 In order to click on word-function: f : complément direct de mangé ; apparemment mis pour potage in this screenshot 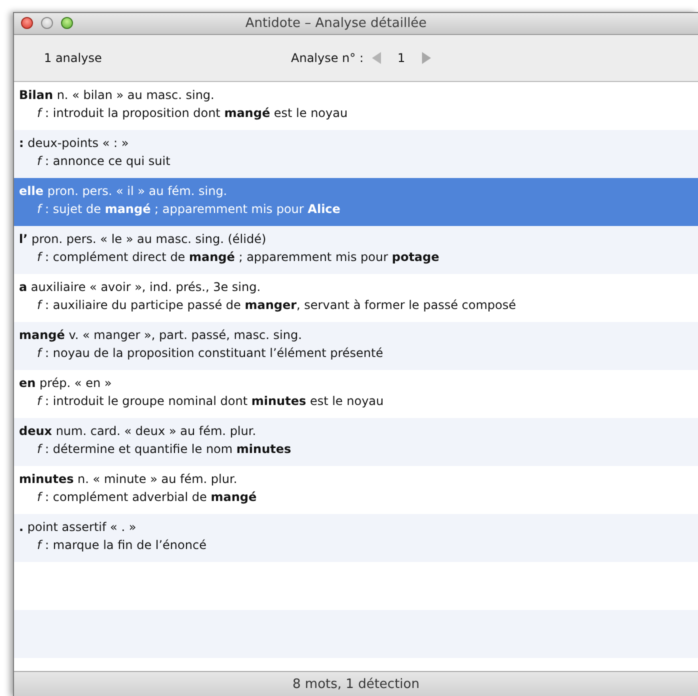, I will do `click(238, 257)`.